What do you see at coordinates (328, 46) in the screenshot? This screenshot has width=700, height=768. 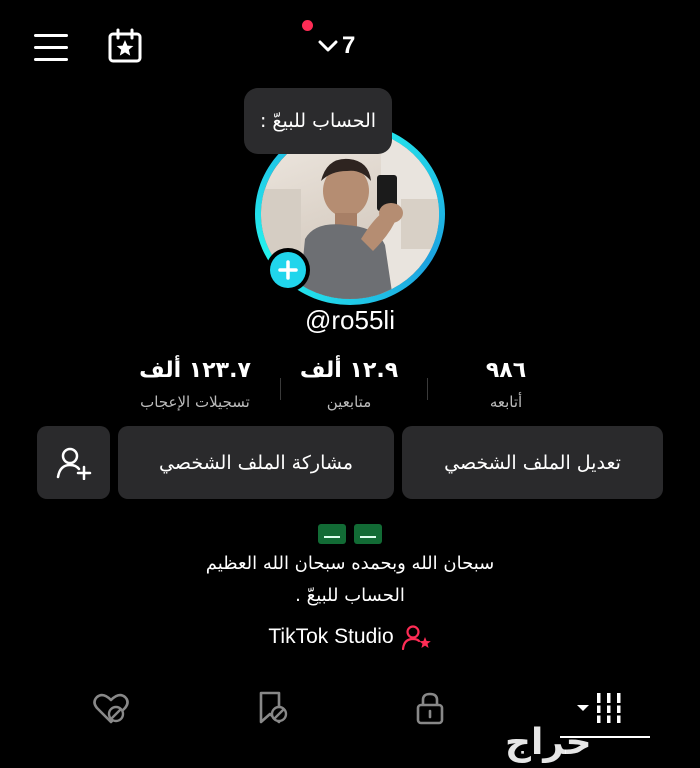 I see `chevron-down-icon` at bounding box center [328, 46].